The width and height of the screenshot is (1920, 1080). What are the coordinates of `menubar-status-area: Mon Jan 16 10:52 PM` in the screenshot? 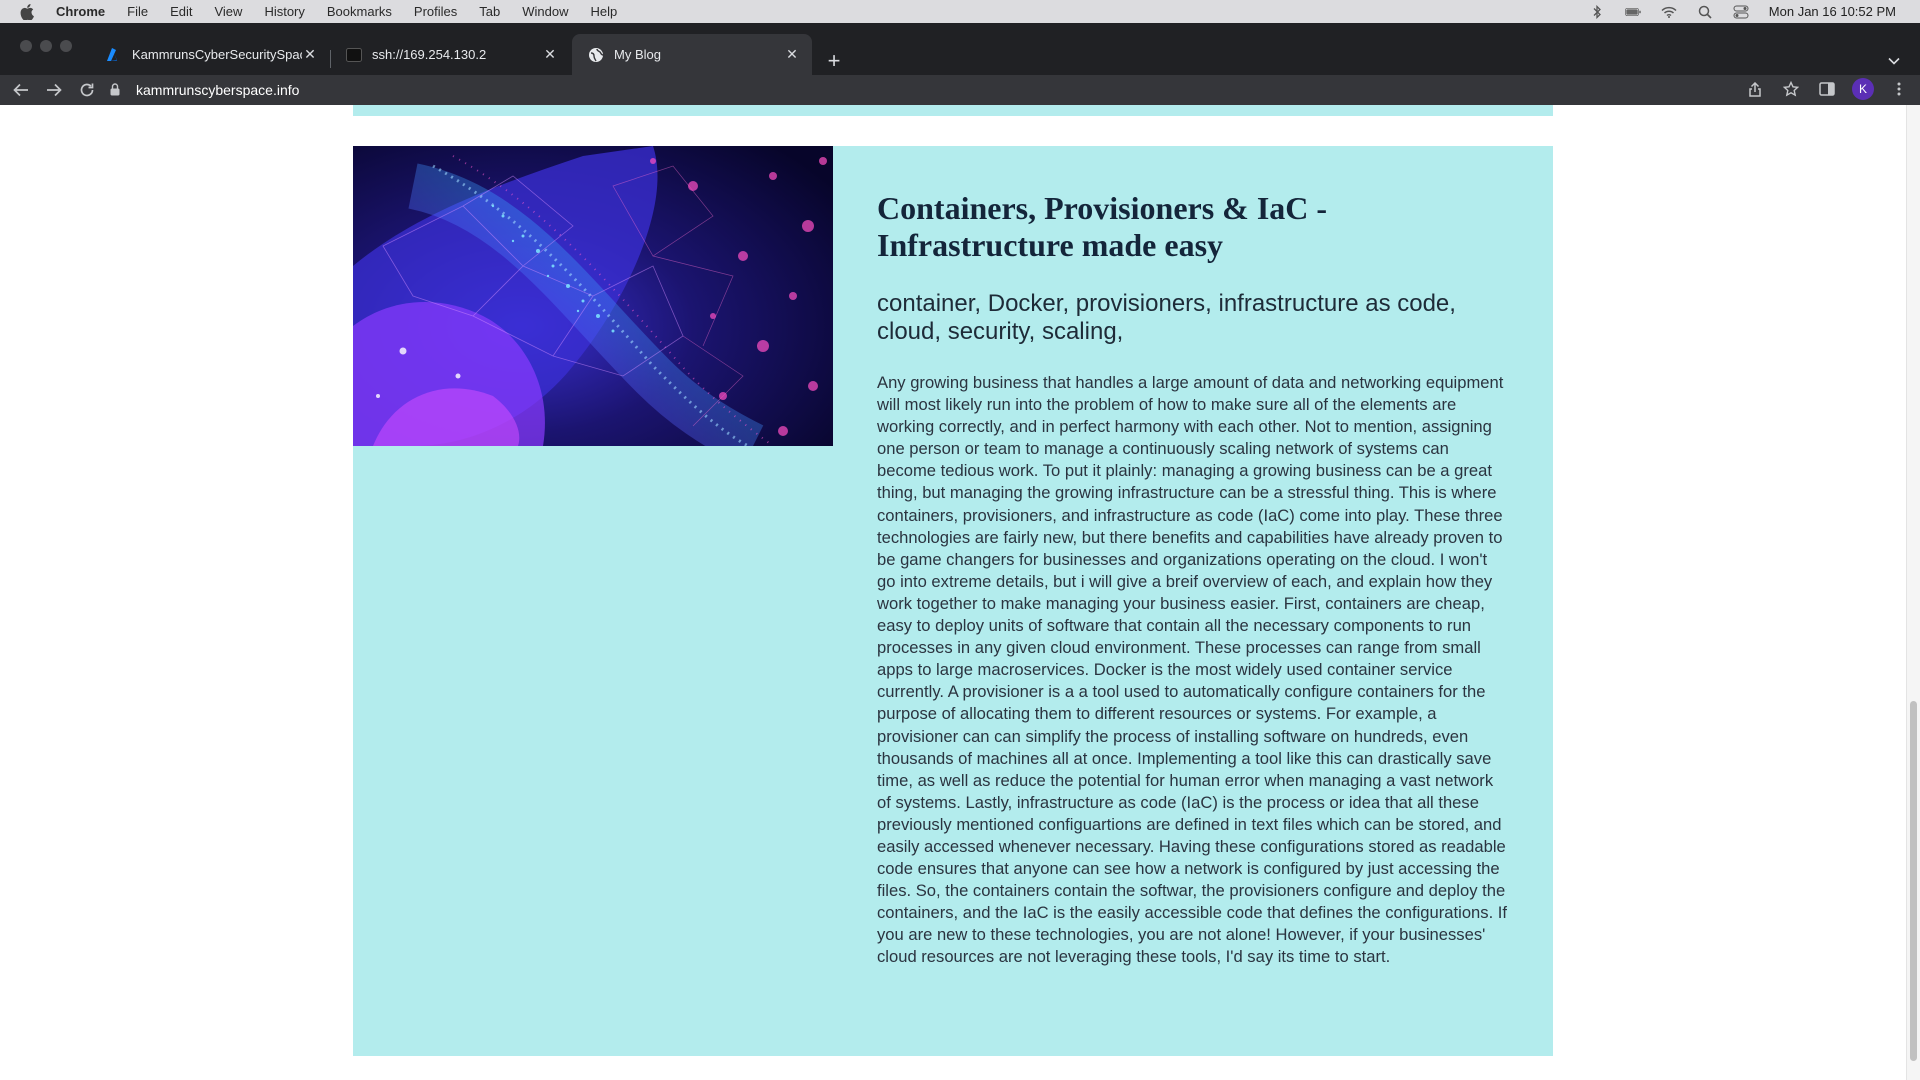 It's located at (1754, 11).